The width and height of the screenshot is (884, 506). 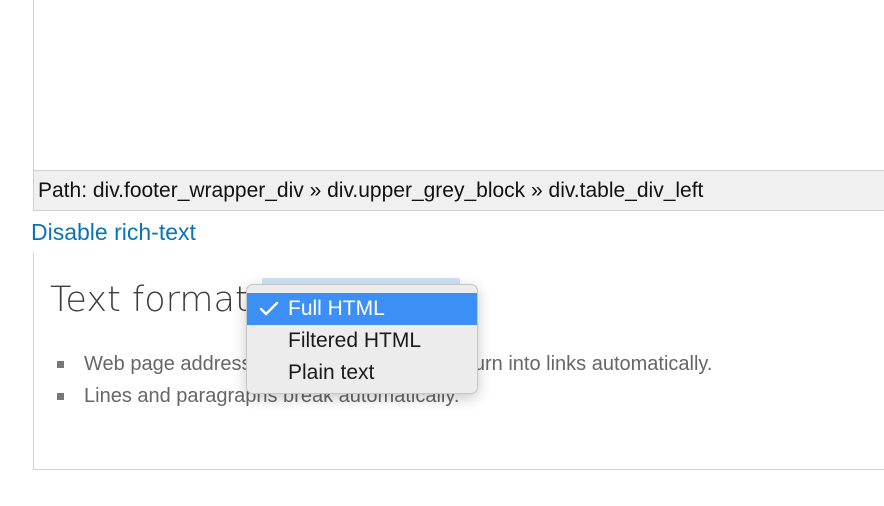 I want to click on option-full-html: Full HTML, so click(x=362, y=309).